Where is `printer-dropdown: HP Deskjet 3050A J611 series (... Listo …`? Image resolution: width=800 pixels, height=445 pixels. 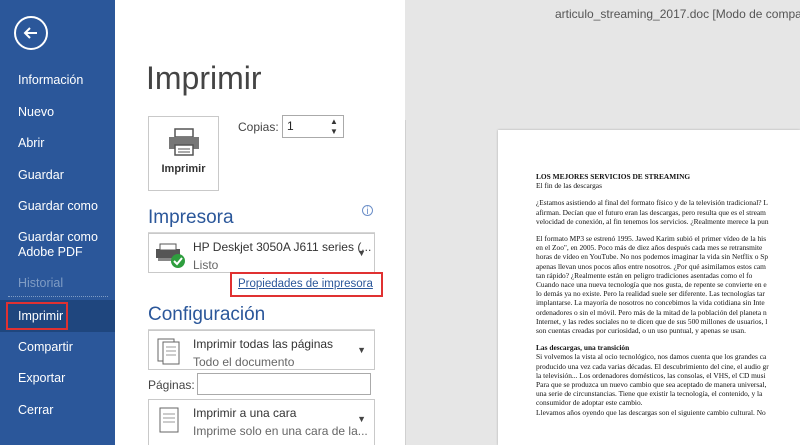 printer-dropdown: HP Deskjet 3050A J611 series (... Listo … is located at coordinates (261, 253).